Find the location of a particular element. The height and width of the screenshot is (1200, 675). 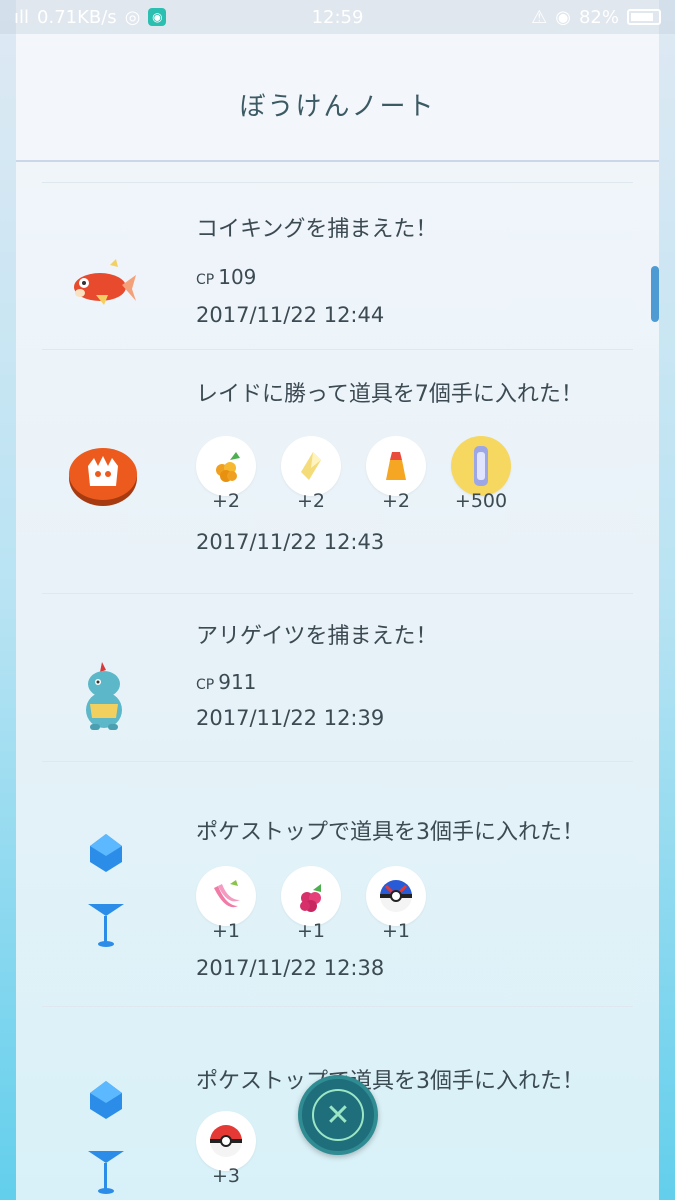

cp-number: 109 is located at coordinates (237, 277).